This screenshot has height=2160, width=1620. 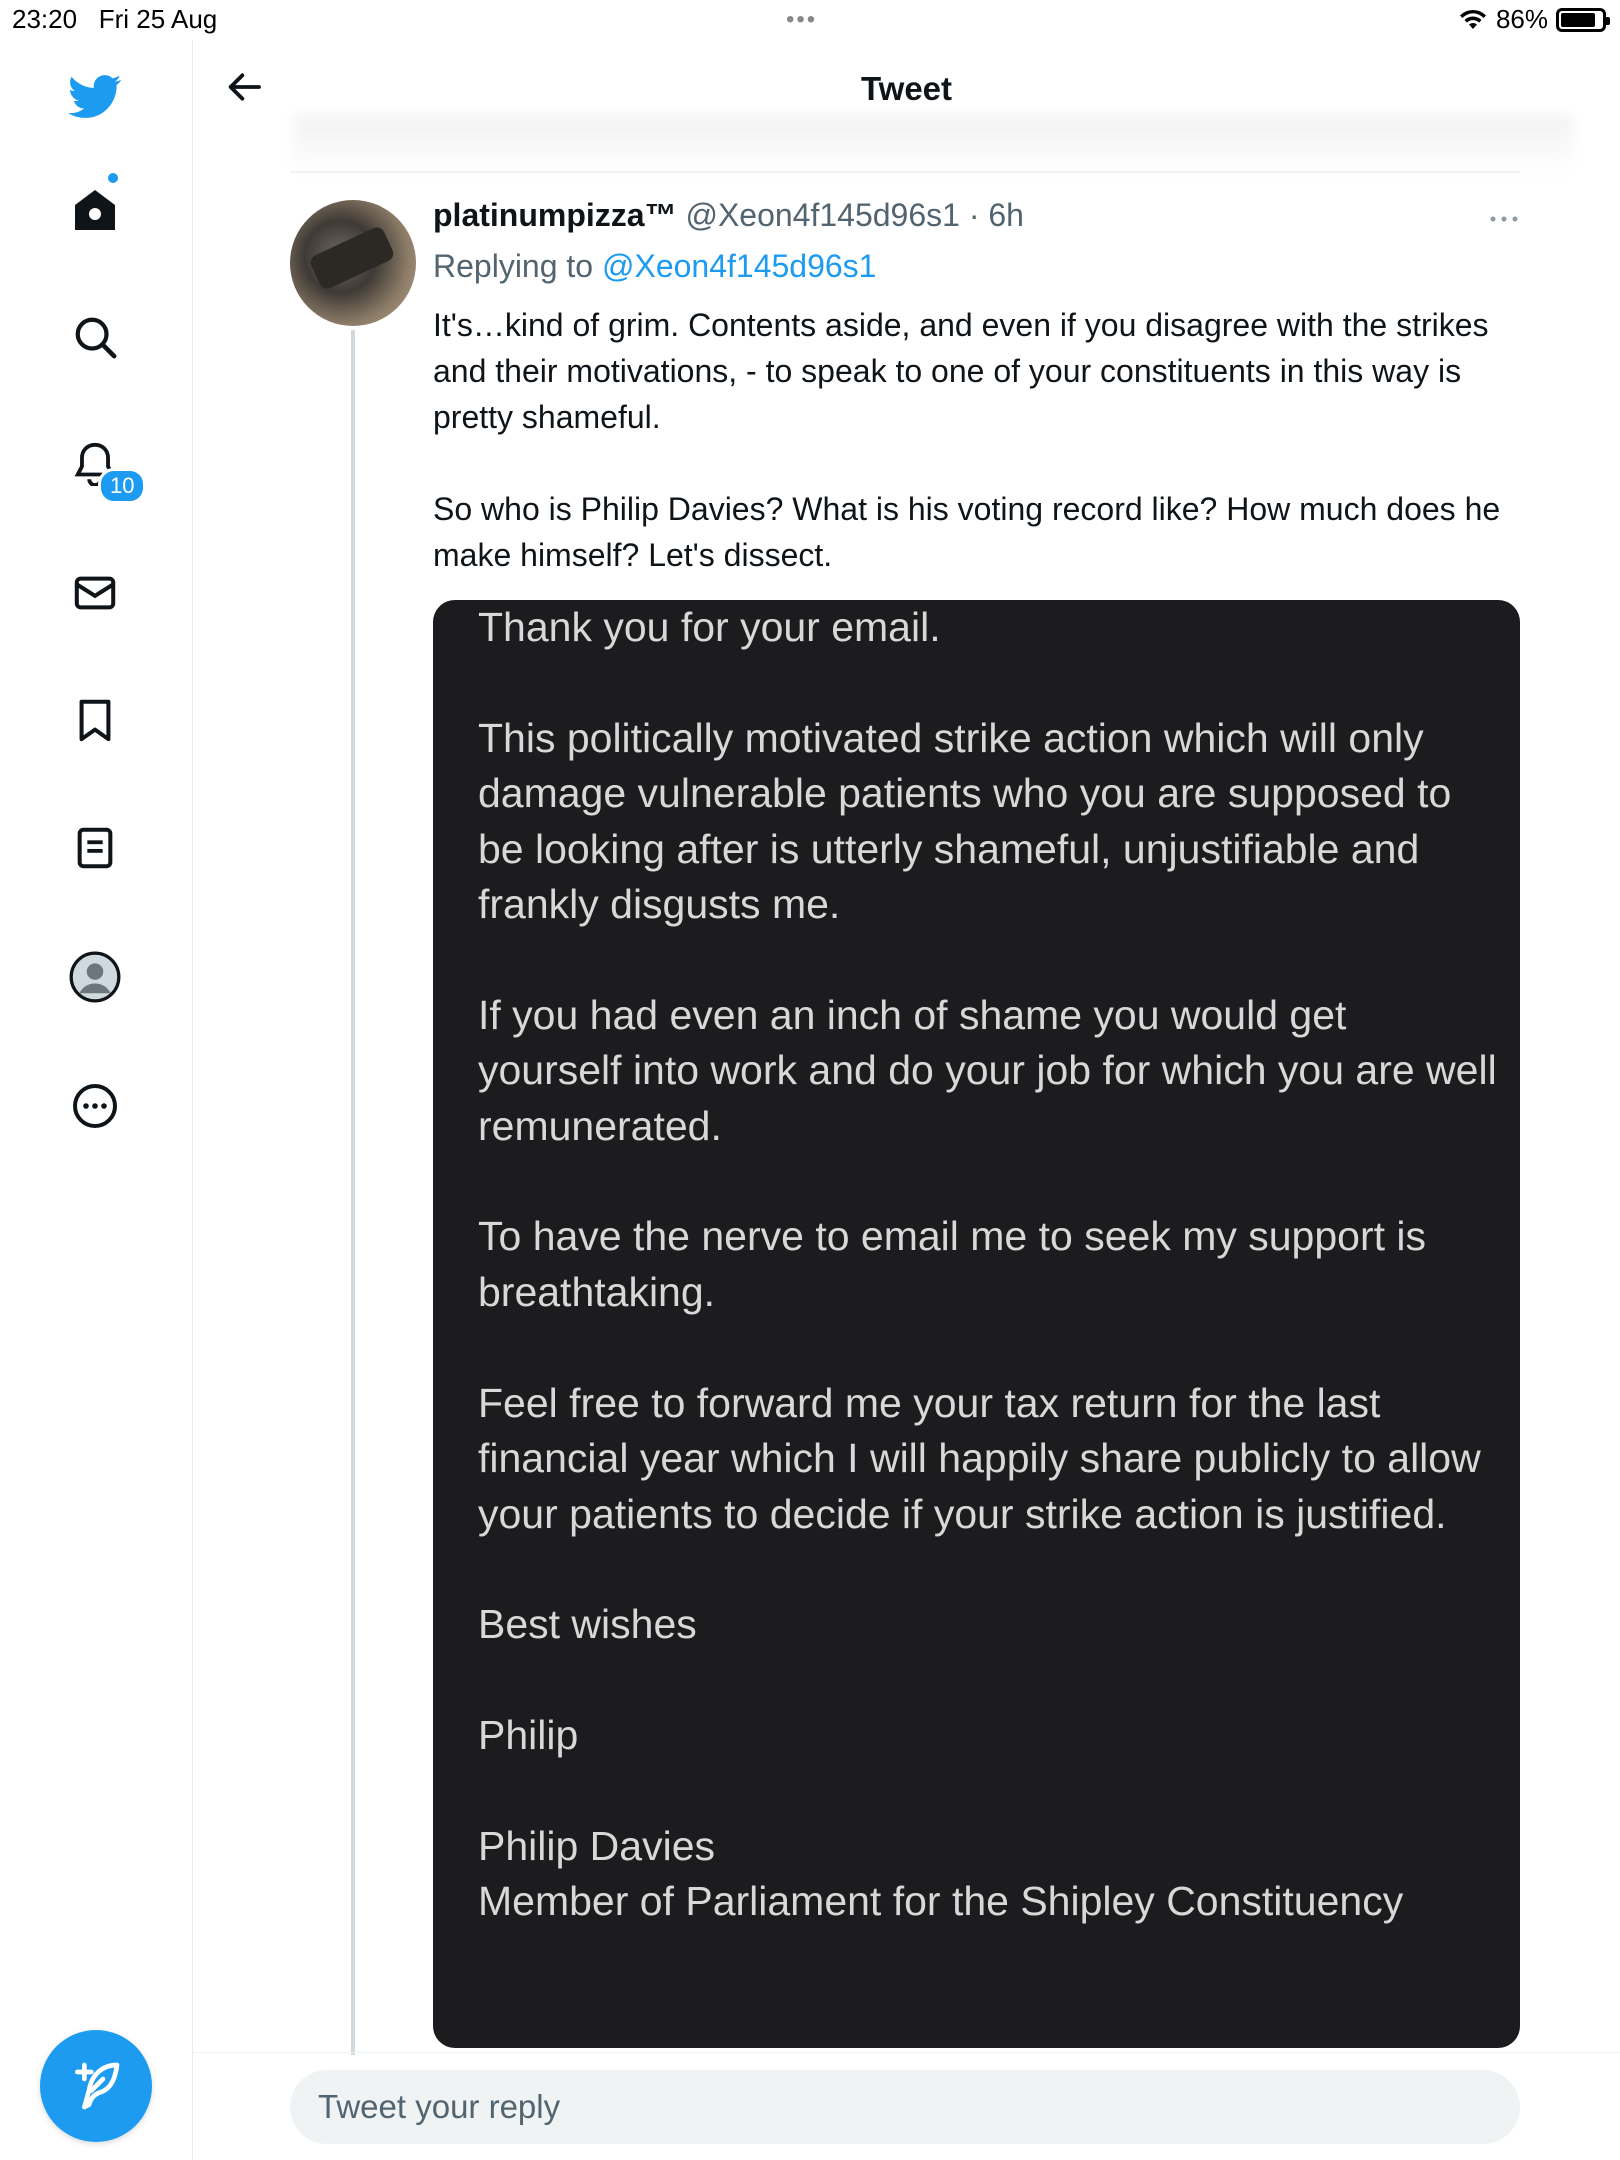 What do you see at coordinates (1521, 19) in the screenshot?
I see `battery-percent: 86%` at bounding box center [1521, 19].